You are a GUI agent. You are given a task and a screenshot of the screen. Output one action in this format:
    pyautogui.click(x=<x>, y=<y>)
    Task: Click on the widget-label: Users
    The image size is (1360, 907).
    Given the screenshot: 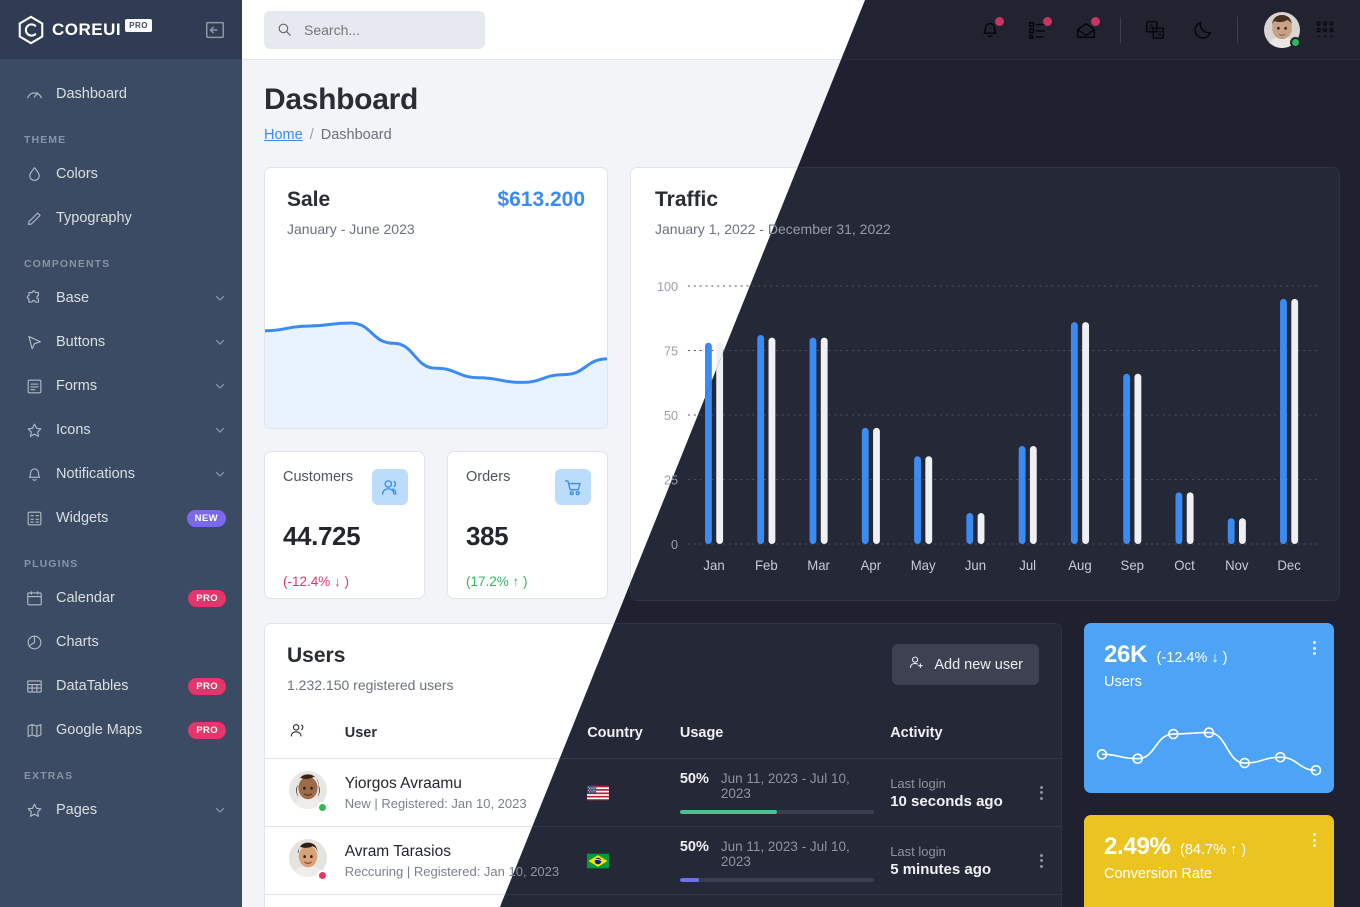 What is the action you would take?
    pyautogui.click(x=1123, y=682)
    